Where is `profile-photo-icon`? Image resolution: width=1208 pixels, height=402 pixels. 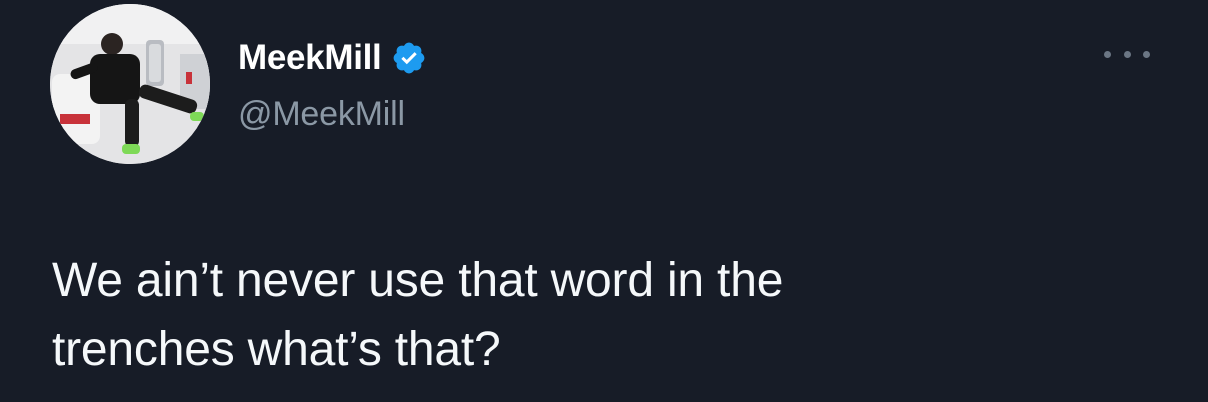 profile-photo-icon is located at coordinates (130, 84).